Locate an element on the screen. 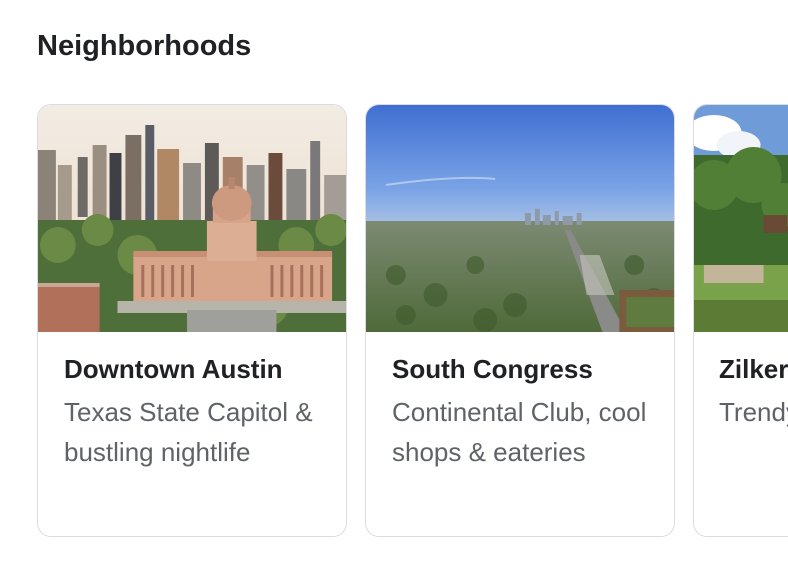 The width and height of the screenshot is (788, 566). card-title: Downtown Austin is located at coordinates (173, 369).